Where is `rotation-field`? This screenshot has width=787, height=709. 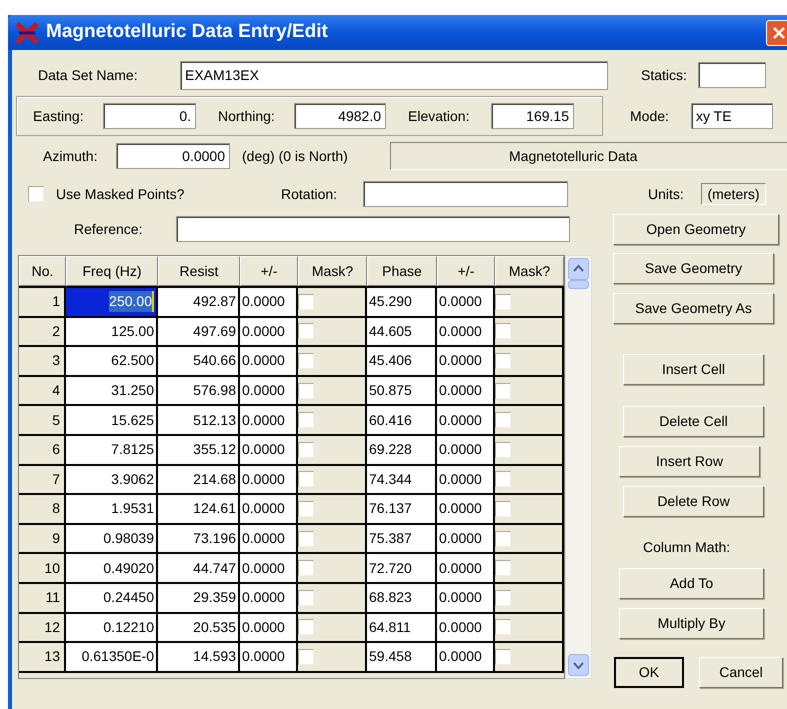 rotation-field is located at coordinates (465, 194).